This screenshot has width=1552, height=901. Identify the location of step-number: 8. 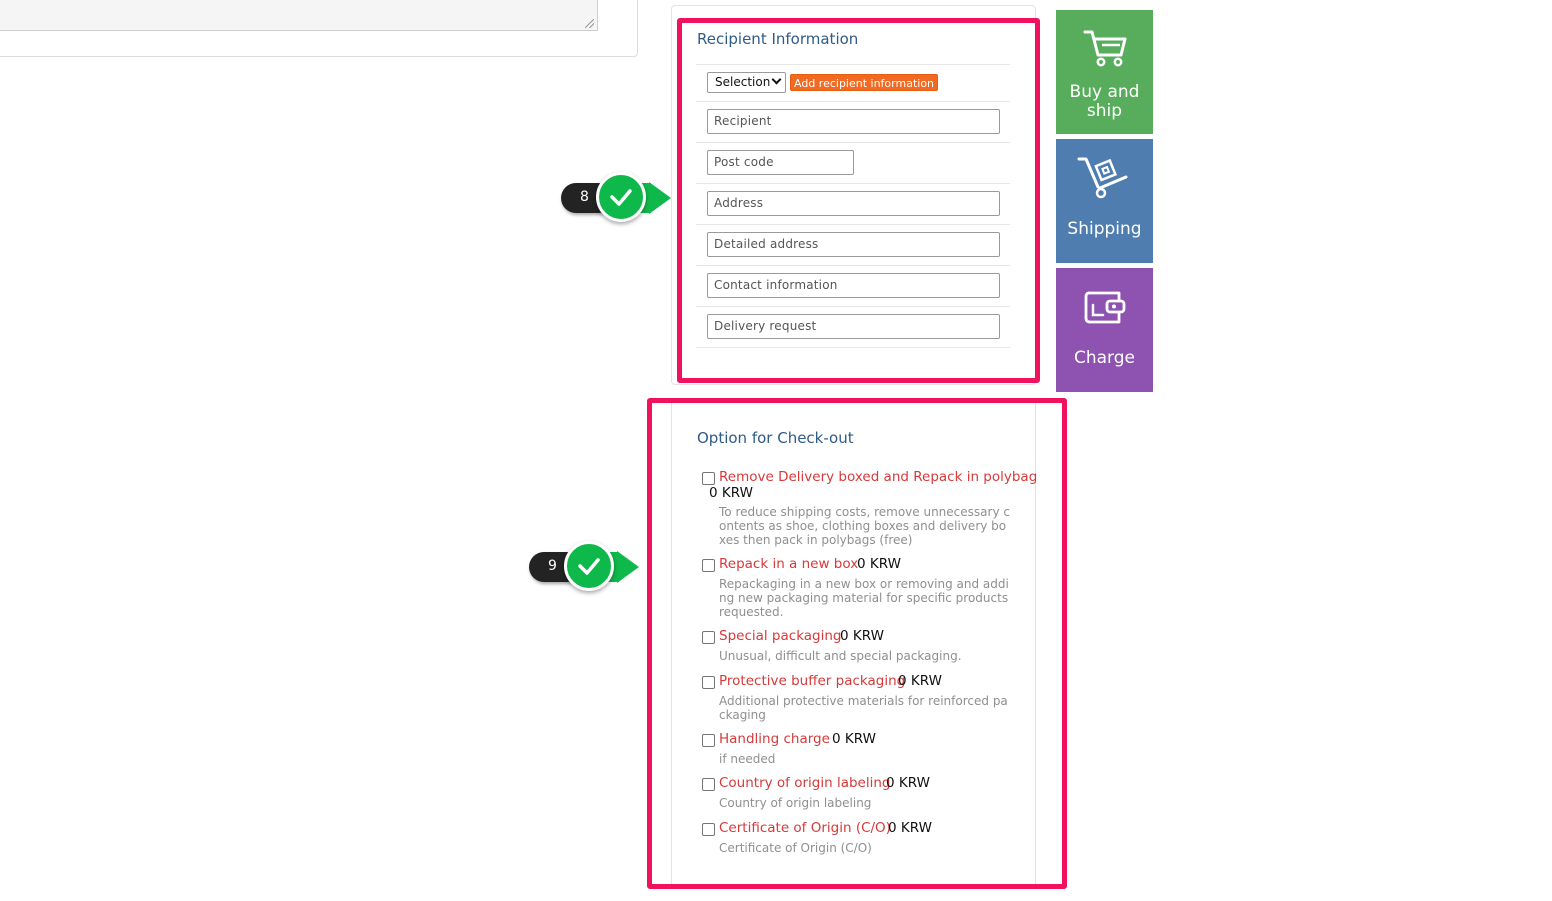
(584, 197).